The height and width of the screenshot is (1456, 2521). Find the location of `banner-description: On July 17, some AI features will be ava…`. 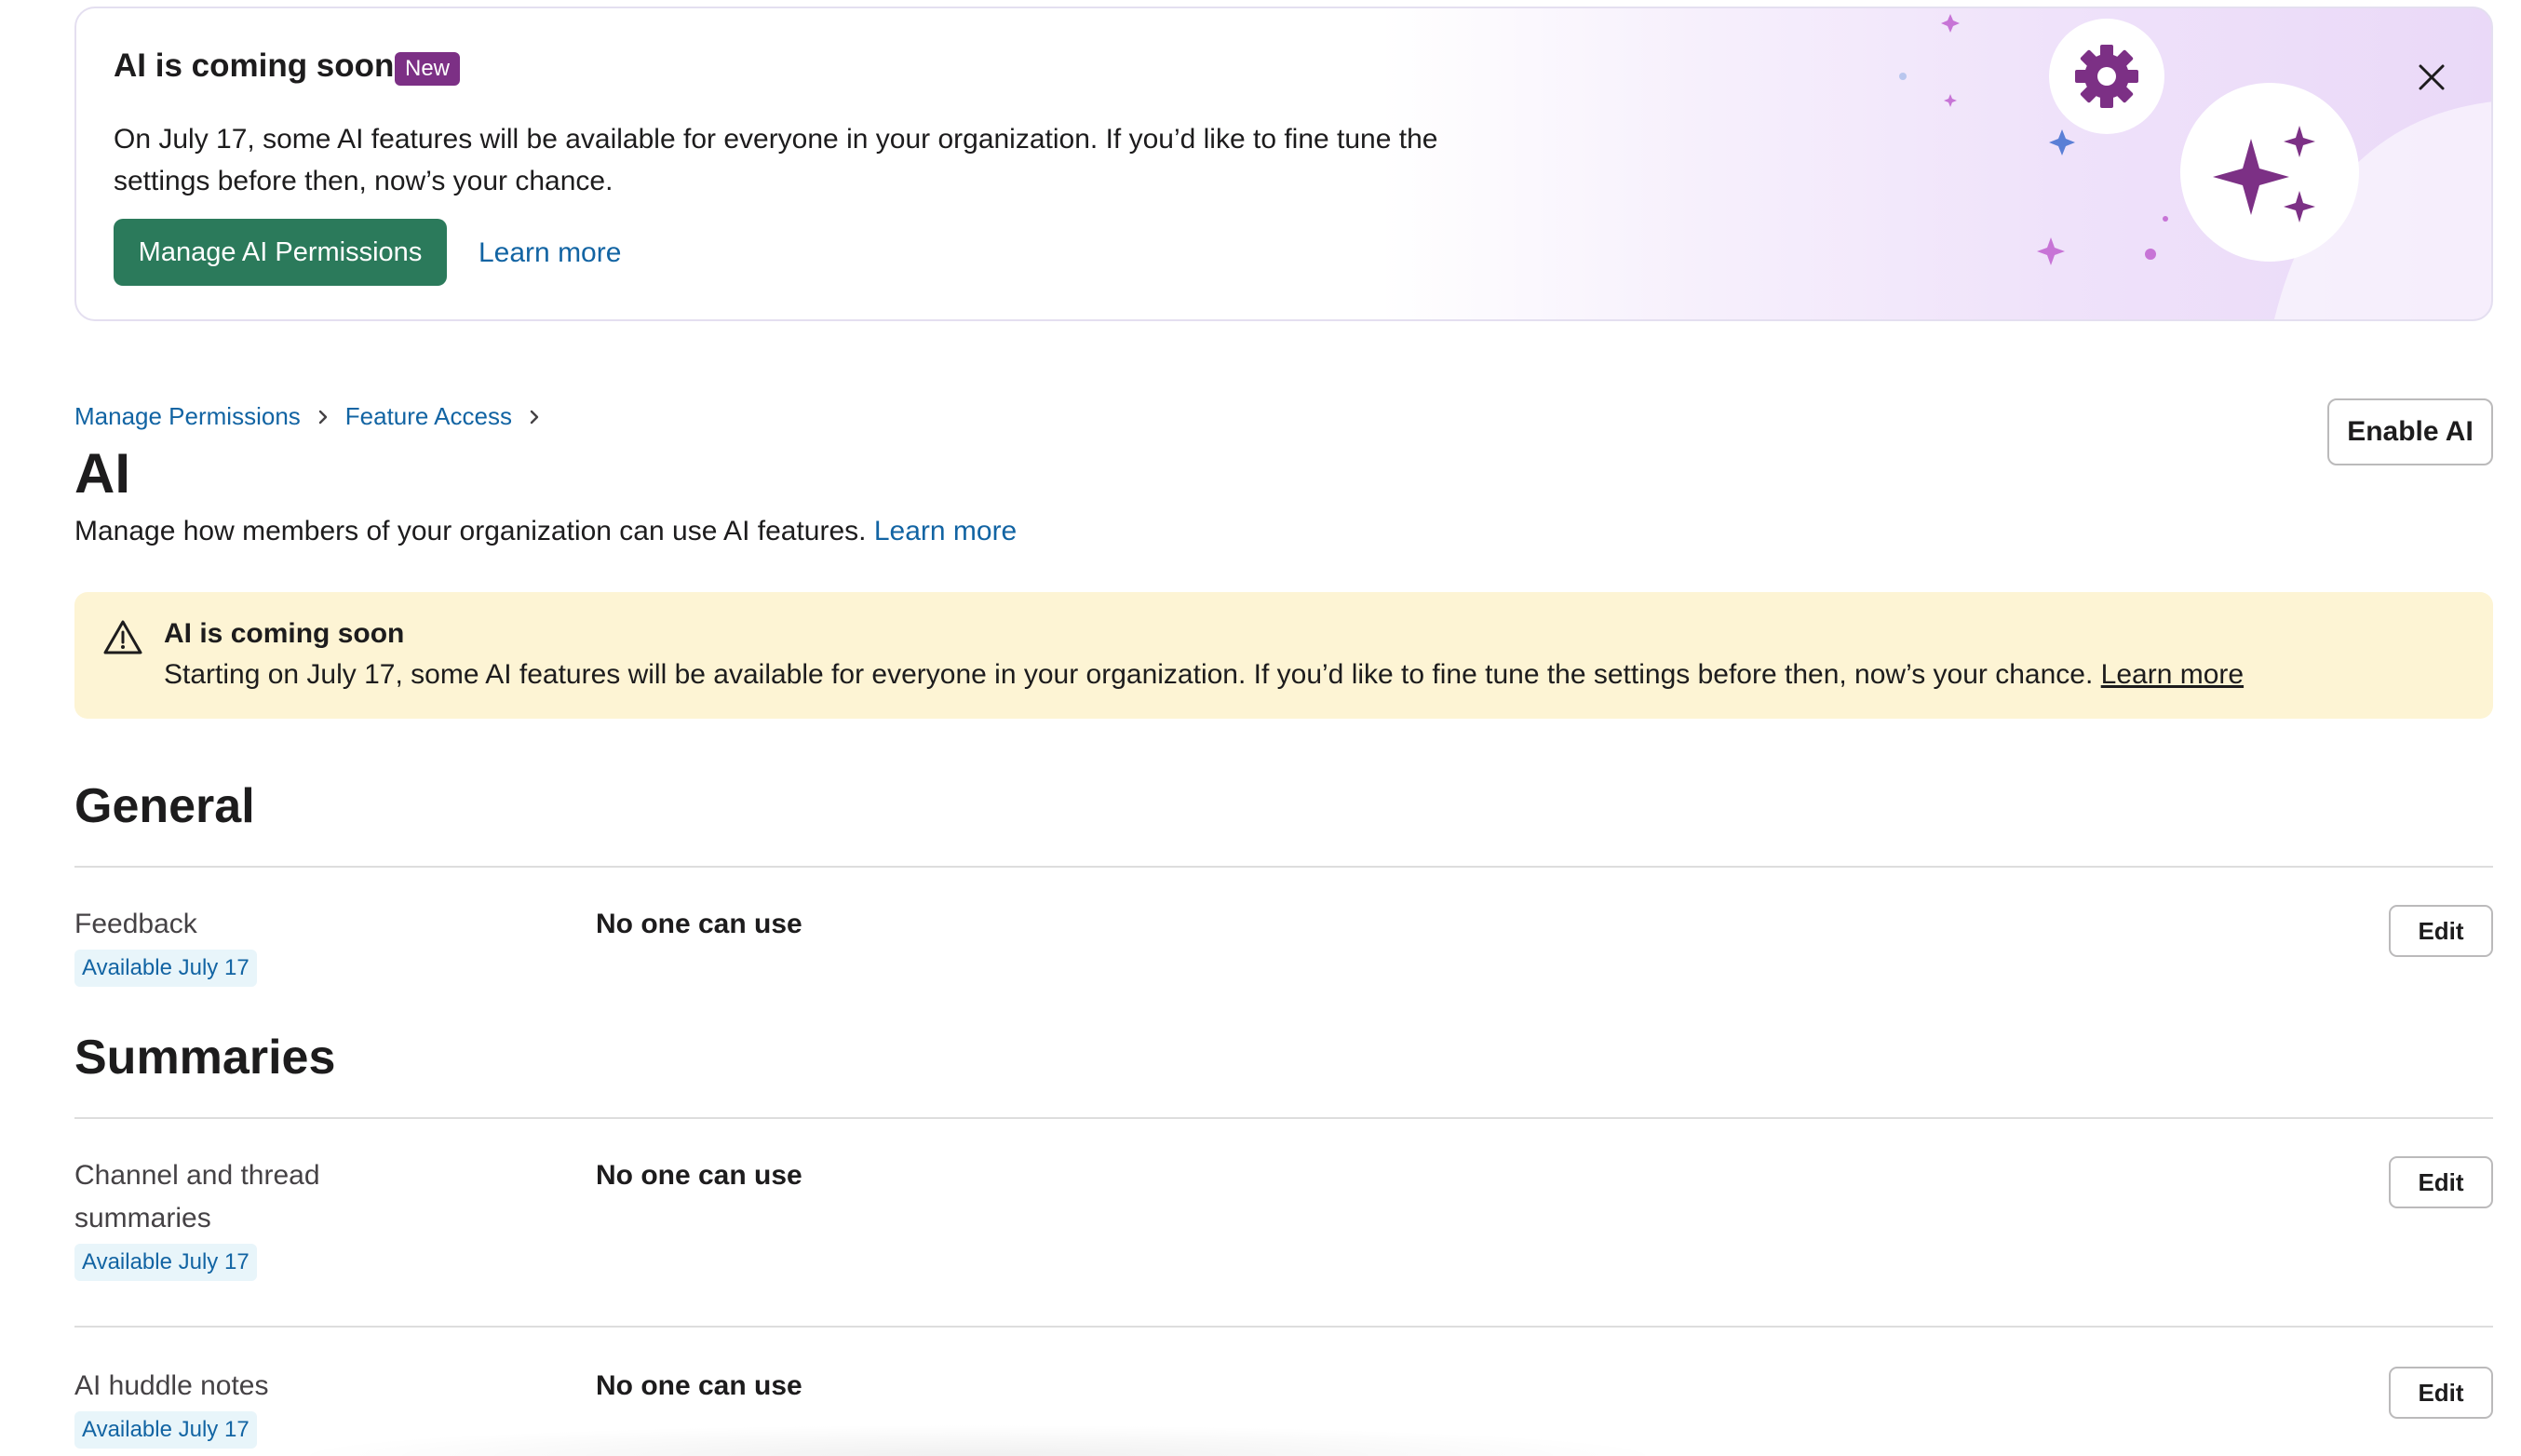

banner-description: On July 17, some AI features will be ava… is located at coordinates (776, 160).